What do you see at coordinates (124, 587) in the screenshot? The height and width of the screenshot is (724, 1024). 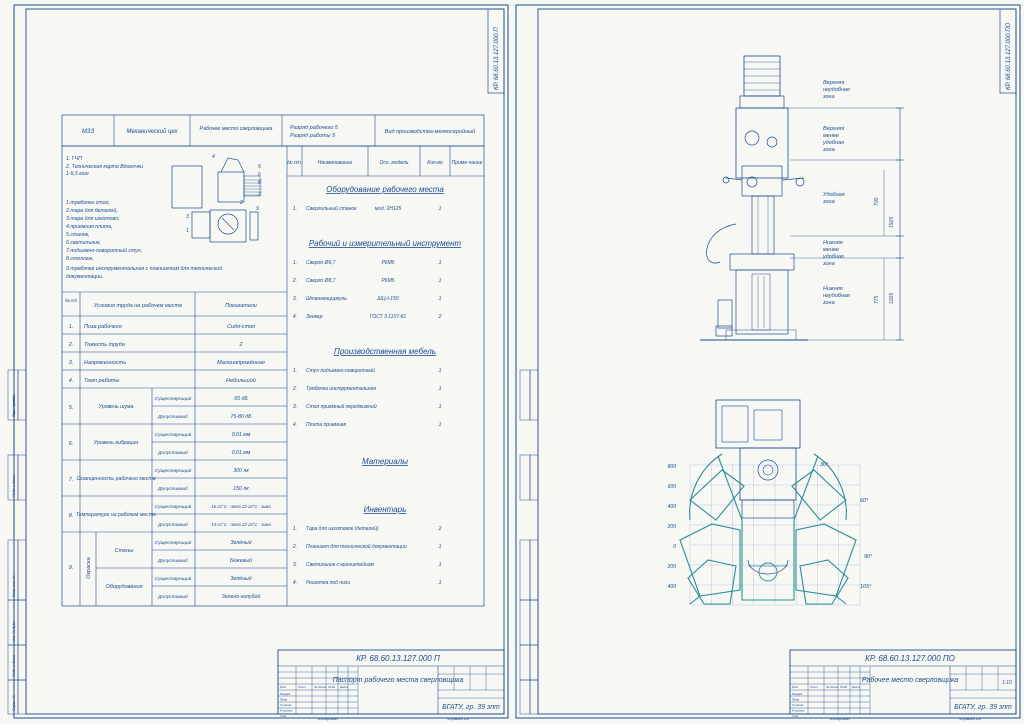 I see `cond-paint-item: Оборудования` at bounding box center [124, 587].